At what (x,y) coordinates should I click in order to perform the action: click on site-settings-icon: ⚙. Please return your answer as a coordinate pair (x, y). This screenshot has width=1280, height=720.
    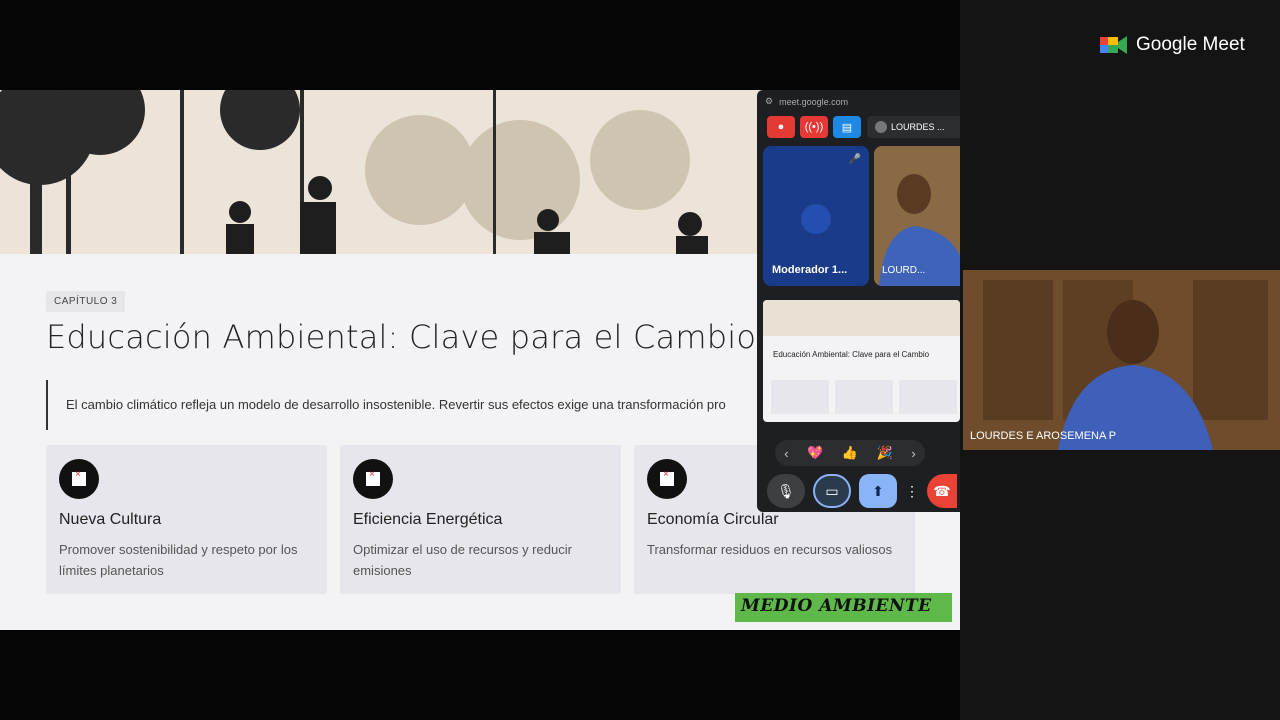
    Looking at the image, I should click on (769, 101).